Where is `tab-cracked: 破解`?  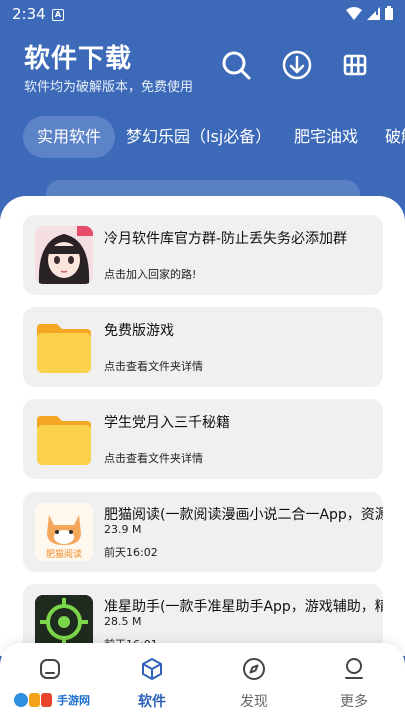 tab-cracked: 破解 is located at coordinates (395, 137).